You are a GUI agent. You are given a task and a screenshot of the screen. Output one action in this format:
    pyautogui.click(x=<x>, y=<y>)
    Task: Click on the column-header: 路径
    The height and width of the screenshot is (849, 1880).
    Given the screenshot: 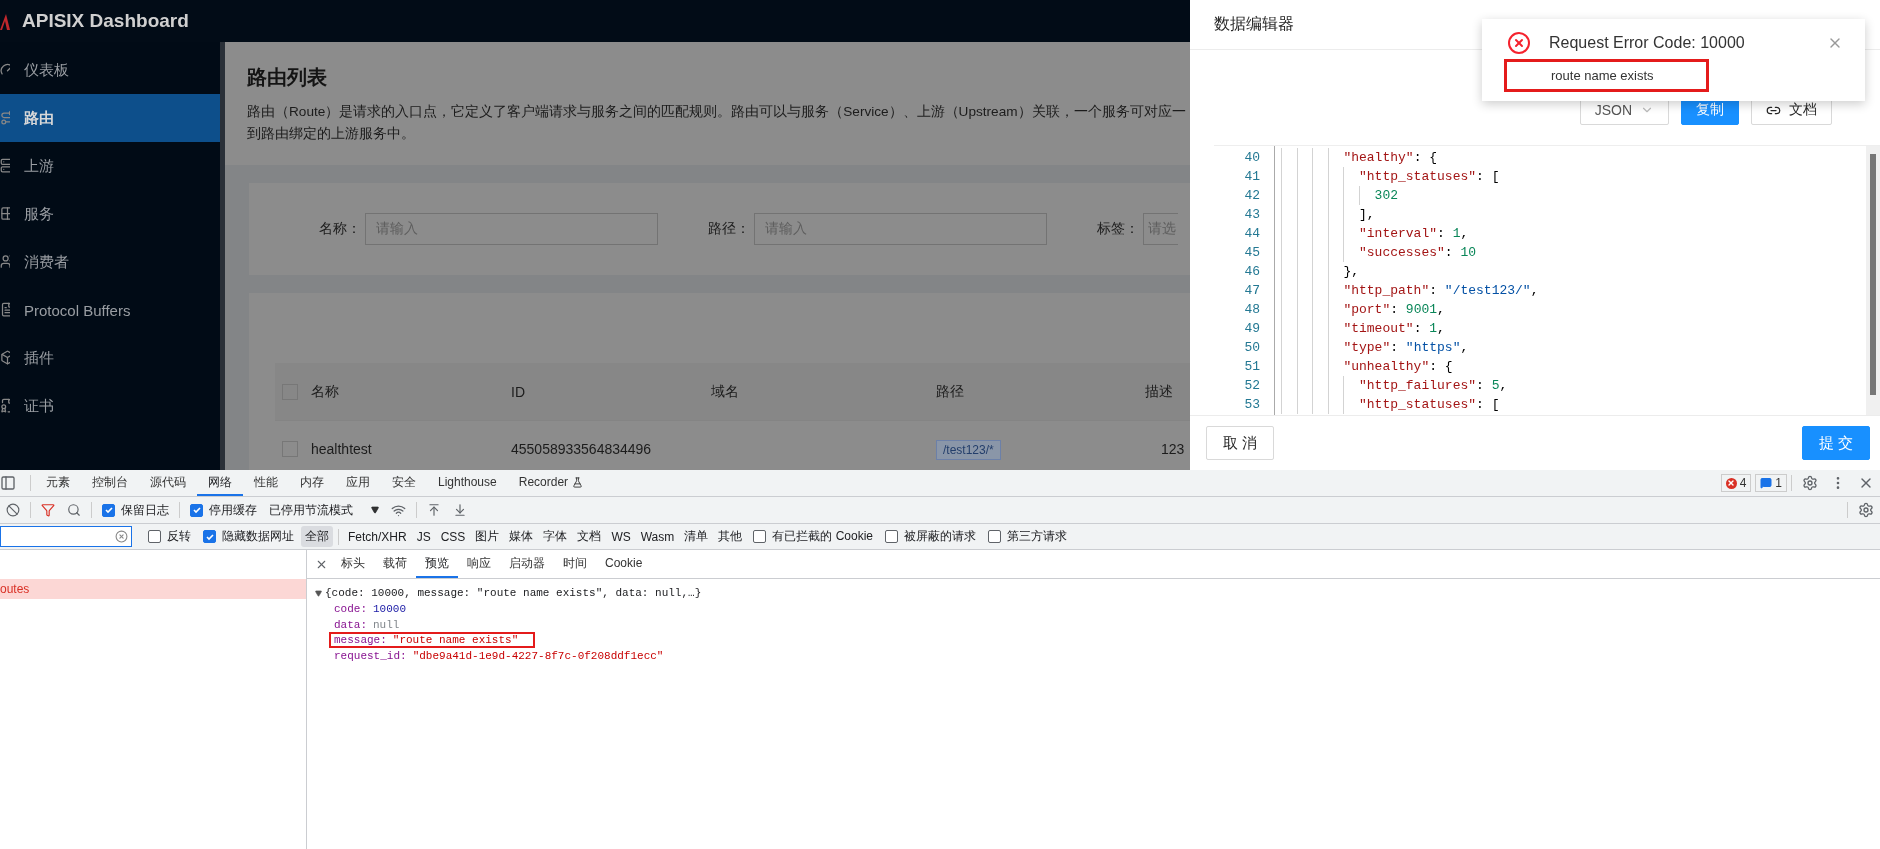 What is the action you would take?
    pyautogui.click(x=950, y=391)
    